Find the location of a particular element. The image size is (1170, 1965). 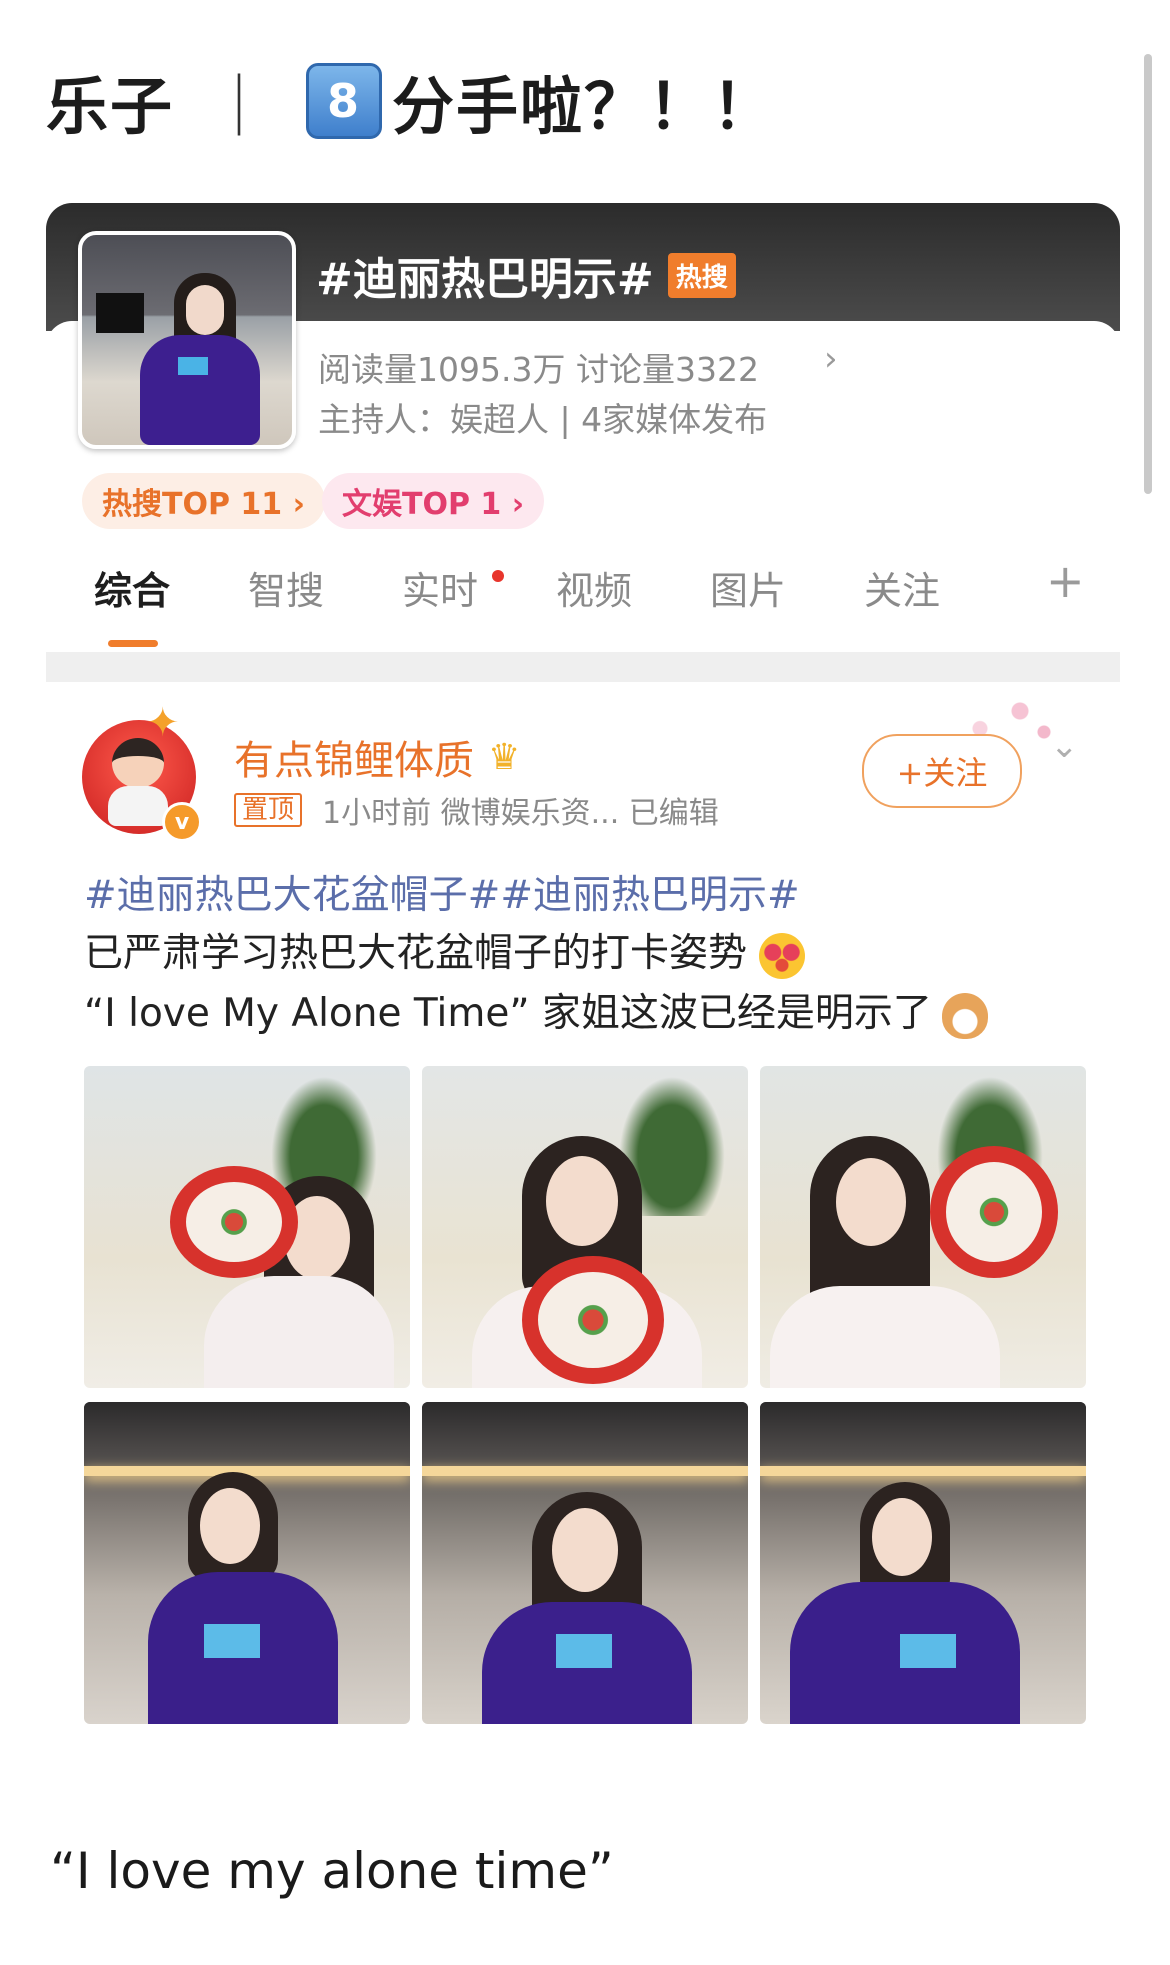

topic-title-text: #迪丽热巴明示# is located at coordinates (485, 279).